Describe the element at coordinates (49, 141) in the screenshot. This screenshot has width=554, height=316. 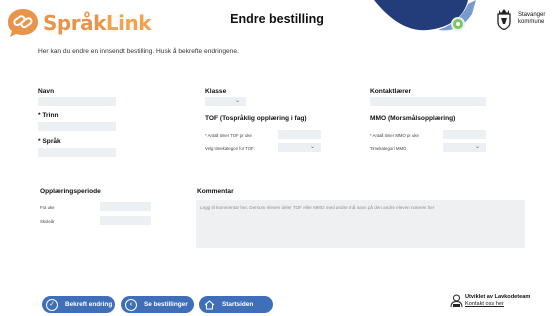
I see `sprak-label: * Språk` at that location.